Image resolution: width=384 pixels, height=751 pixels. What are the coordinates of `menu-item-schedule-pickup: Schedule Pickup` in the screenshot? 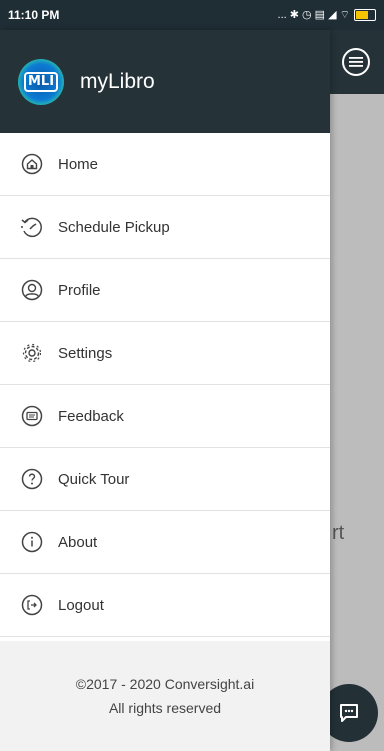 It's located at (165, 227).